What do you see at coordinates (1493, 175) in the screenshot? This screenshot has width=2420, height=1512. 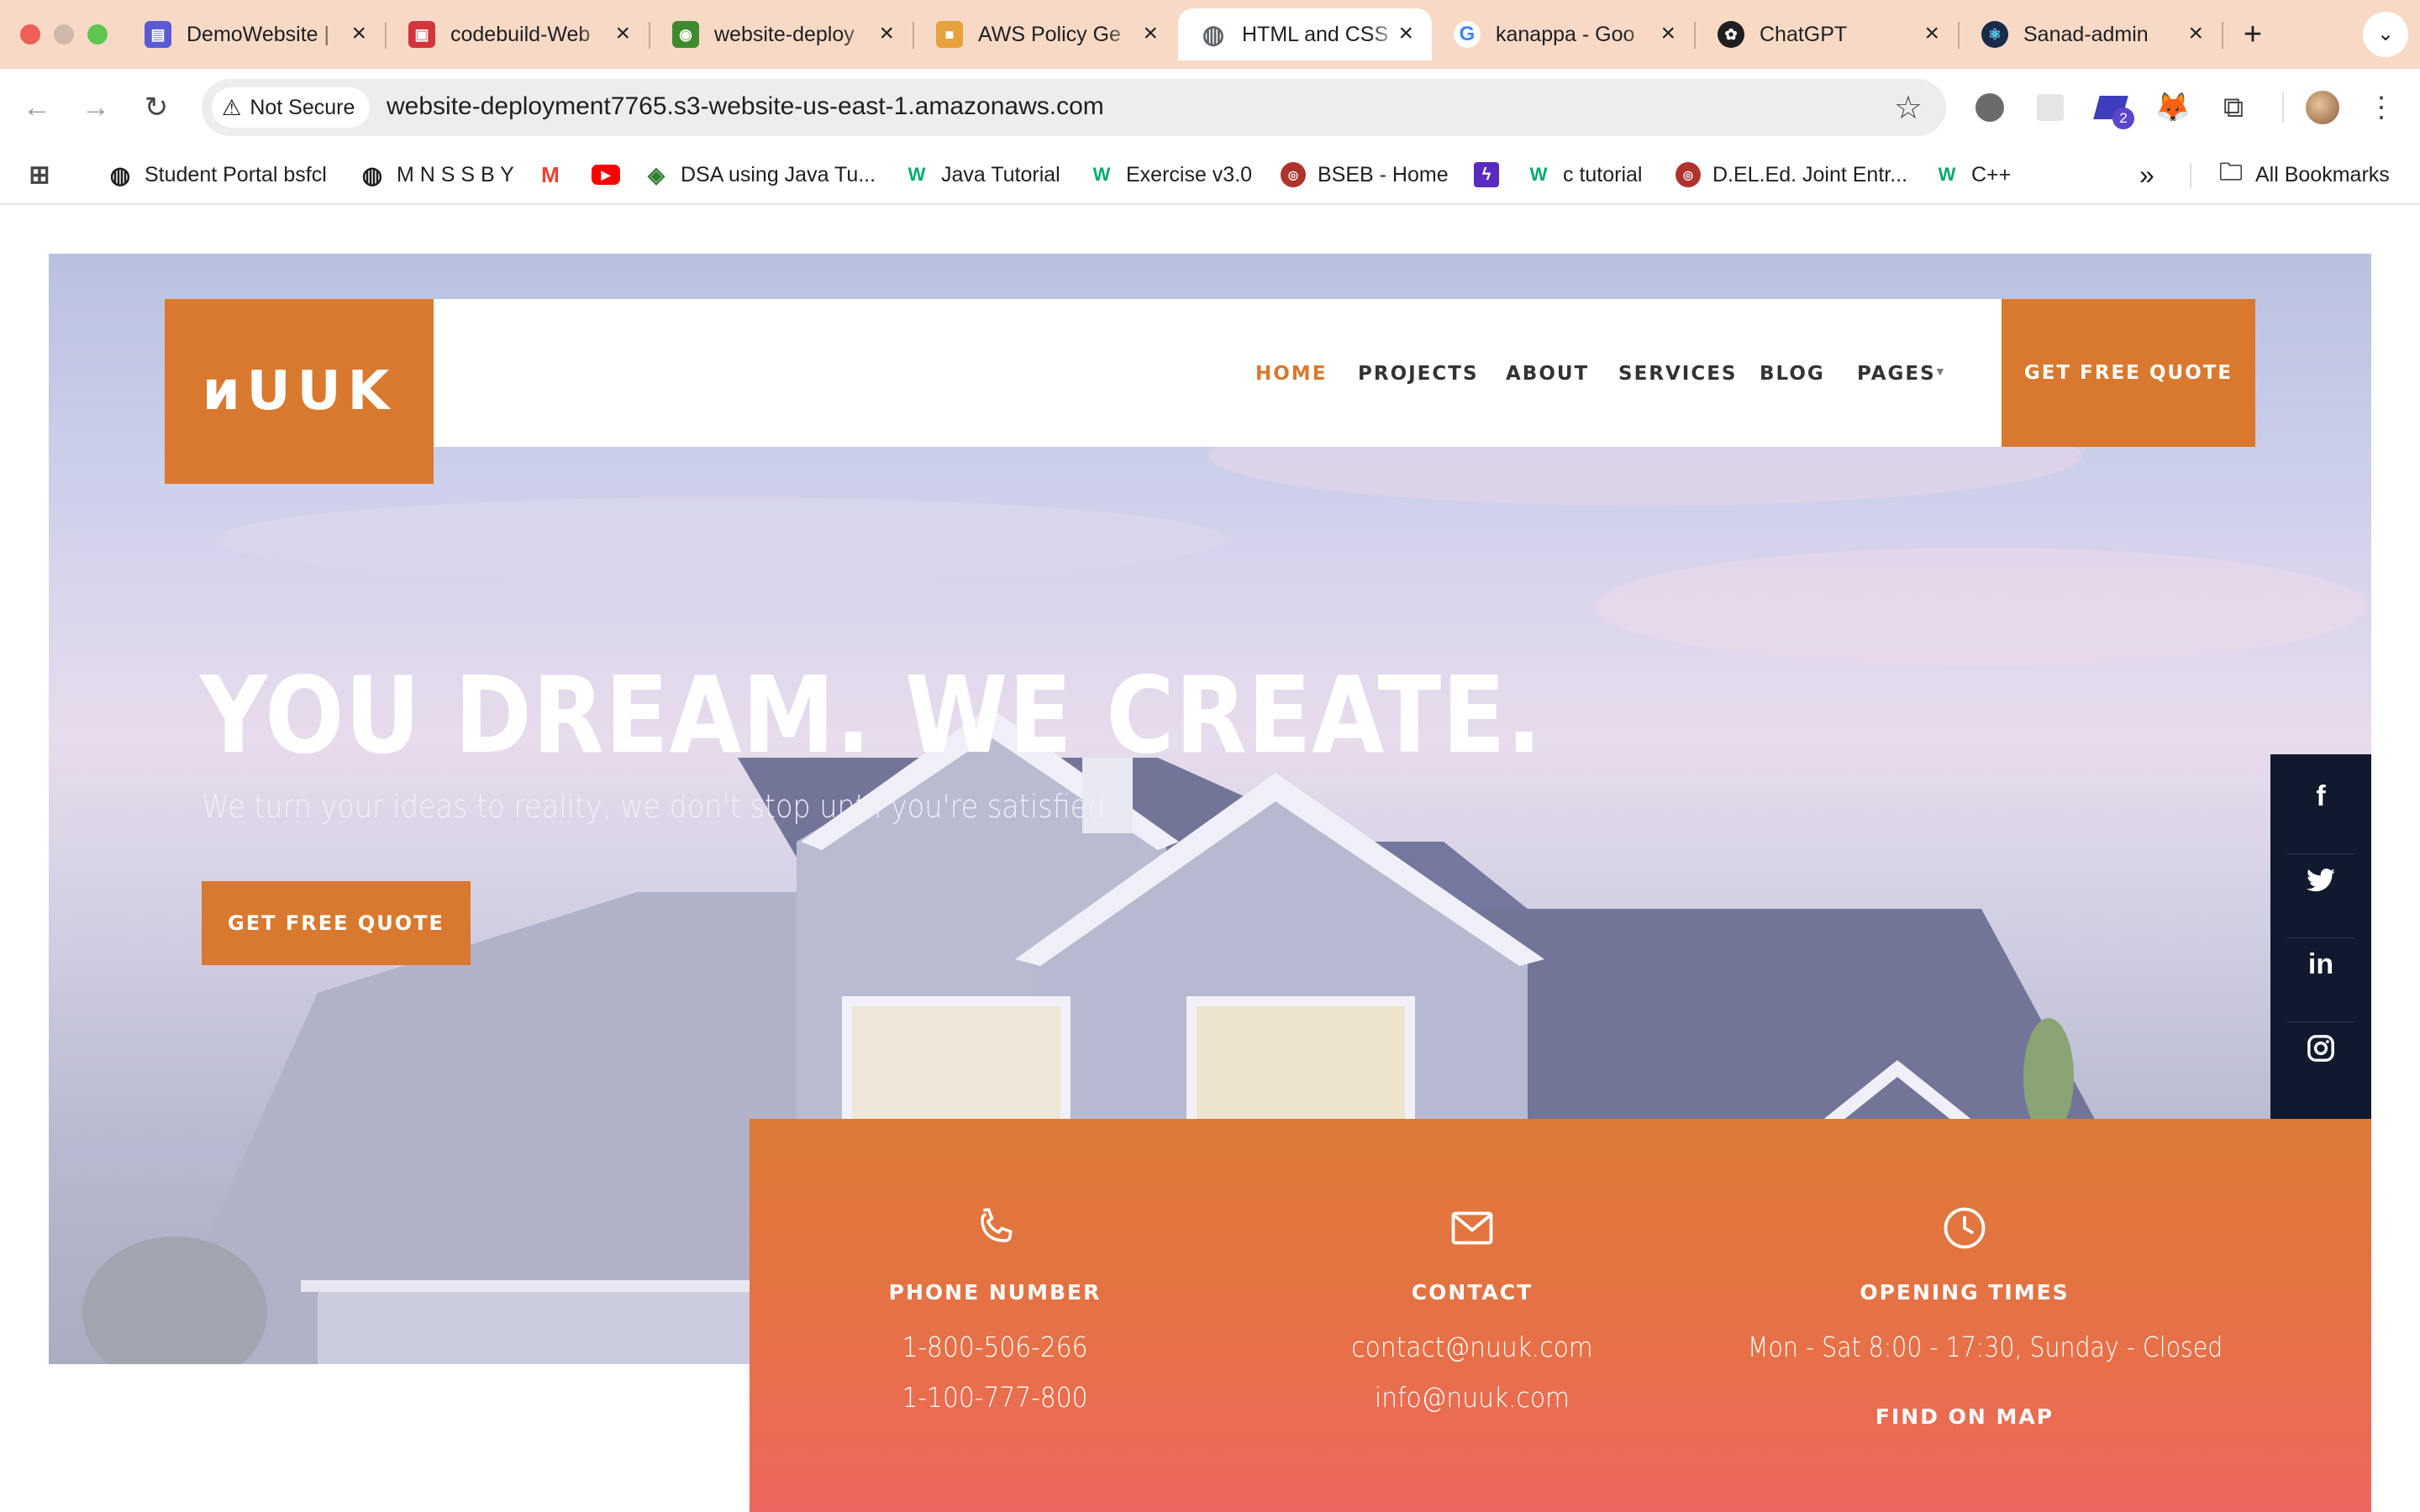 I see `bookmark-bolt: ϟ` at bounding box center [1493, 175].